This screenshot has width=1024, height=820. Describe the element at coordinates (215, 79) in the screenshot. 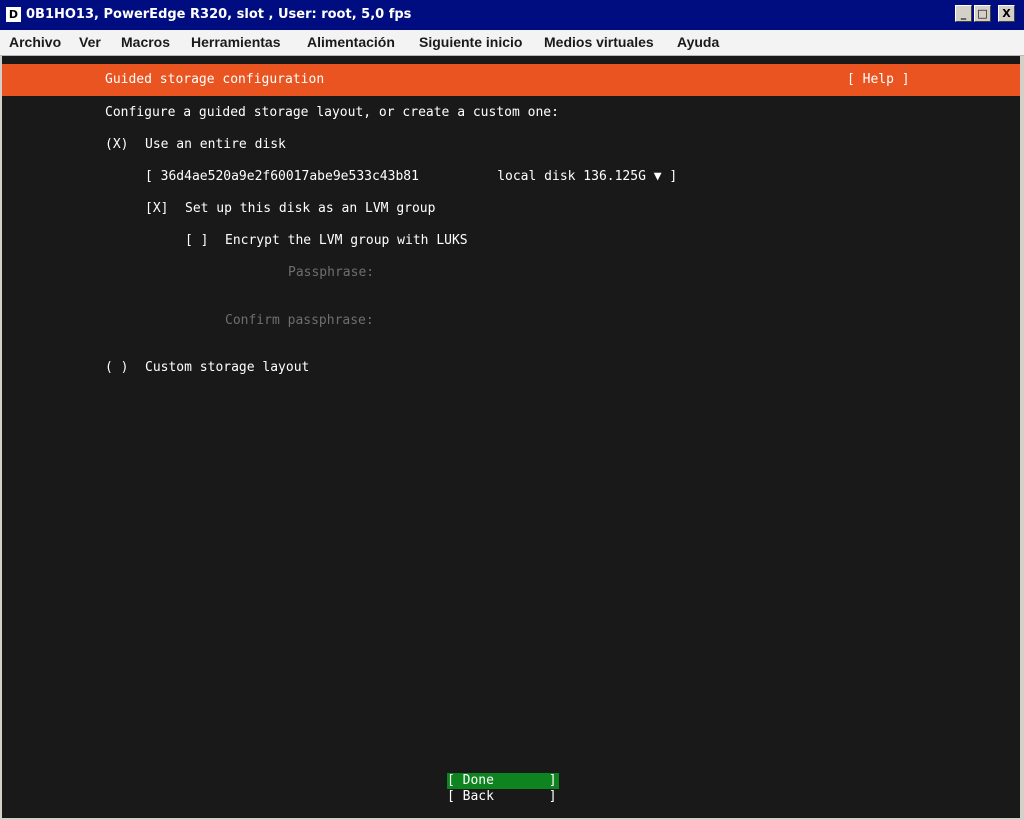

I see `page-title: Guided storage configuration` at that location.